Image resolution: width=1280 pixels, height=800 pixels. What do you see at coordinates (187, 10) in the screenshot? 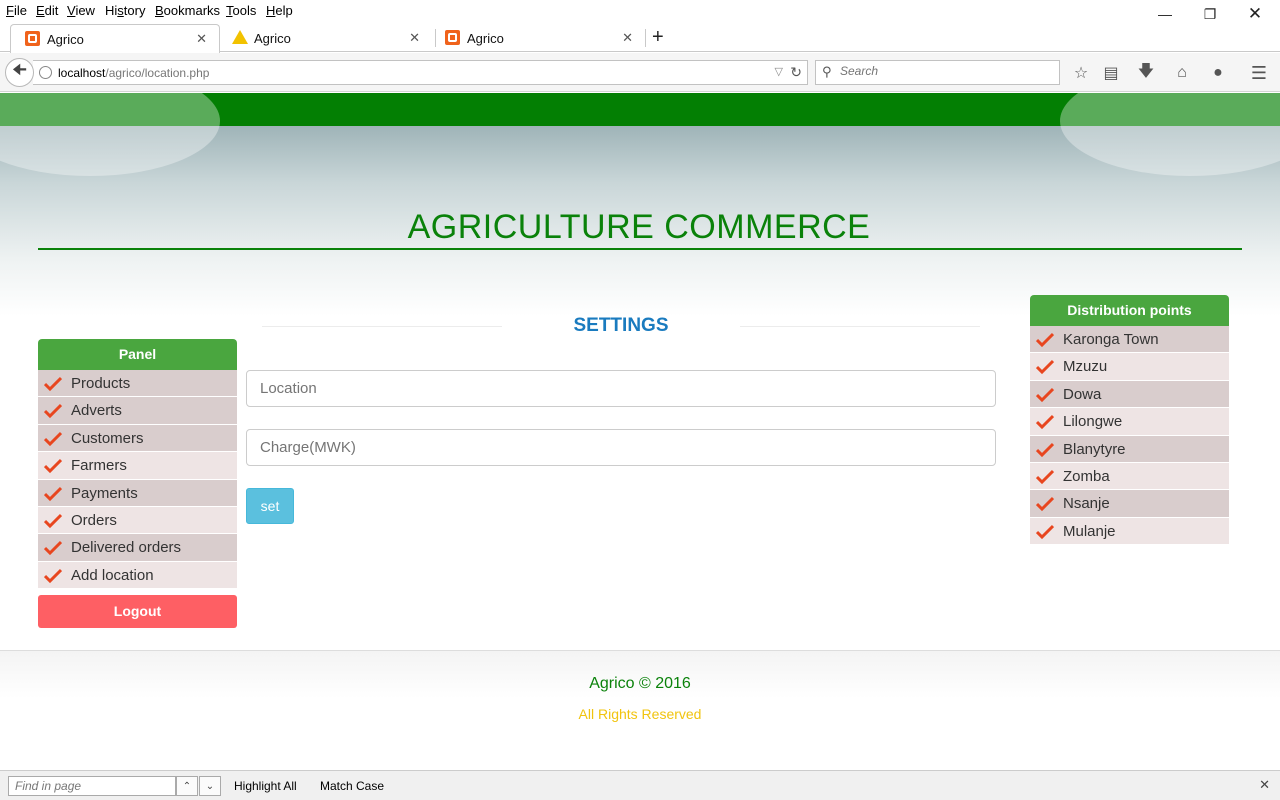
I see `menu-bookmarks: Bookmarks` at bounding box center [187, 10].